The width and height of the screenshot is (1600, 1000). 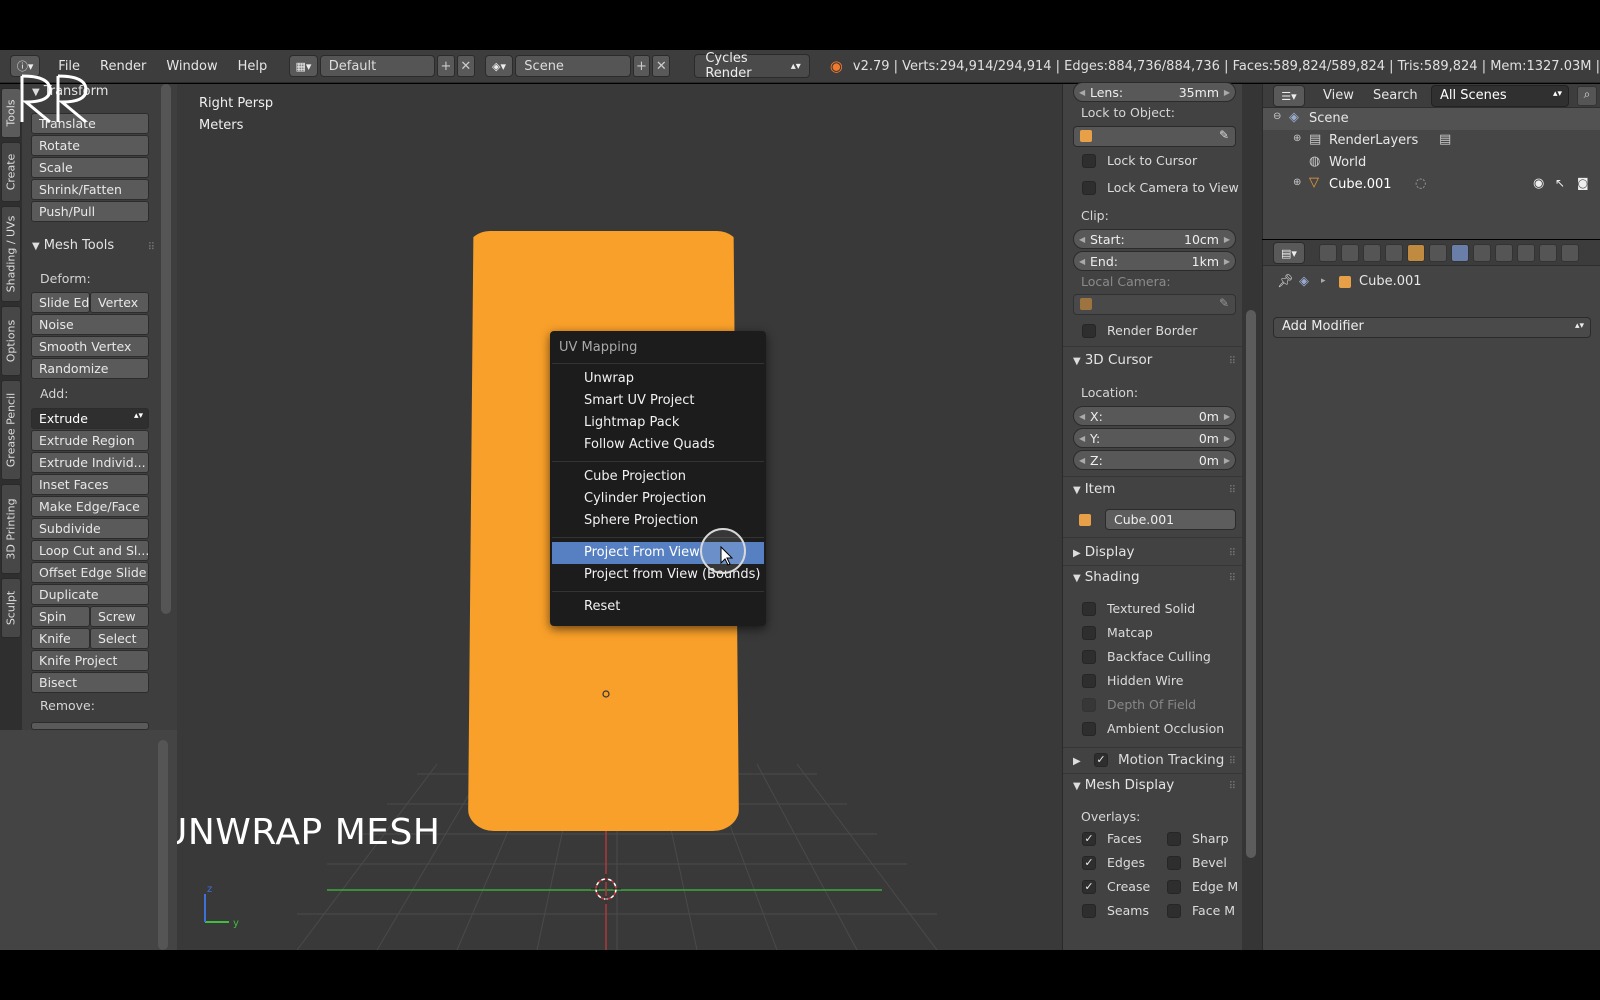 What do you see at coordinates (1285, 281) in the screenshot?
I see `pin-icon: 📌︎` at bounding box center [1285, 281].